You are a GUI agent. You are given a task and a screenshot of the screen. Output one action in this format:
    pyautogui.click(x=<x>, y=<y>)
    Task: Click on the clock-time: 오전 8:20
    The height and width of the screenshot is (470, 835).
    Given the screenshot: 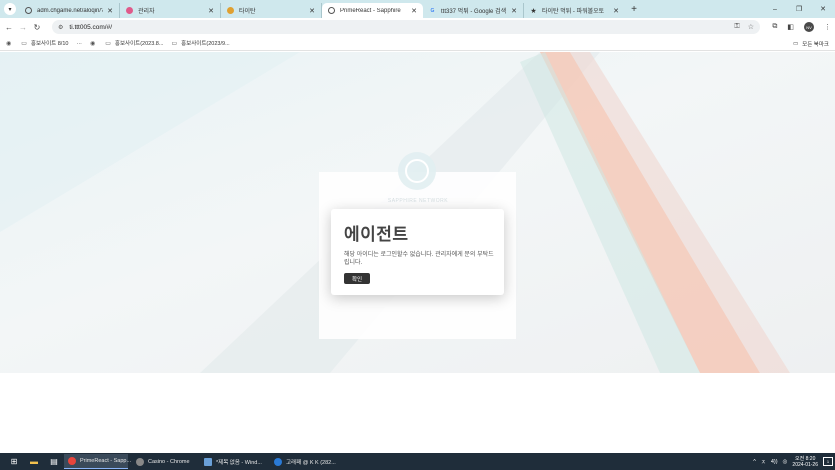 What is the action you would take?
    pyautogui.click(x=805, y=458)
    